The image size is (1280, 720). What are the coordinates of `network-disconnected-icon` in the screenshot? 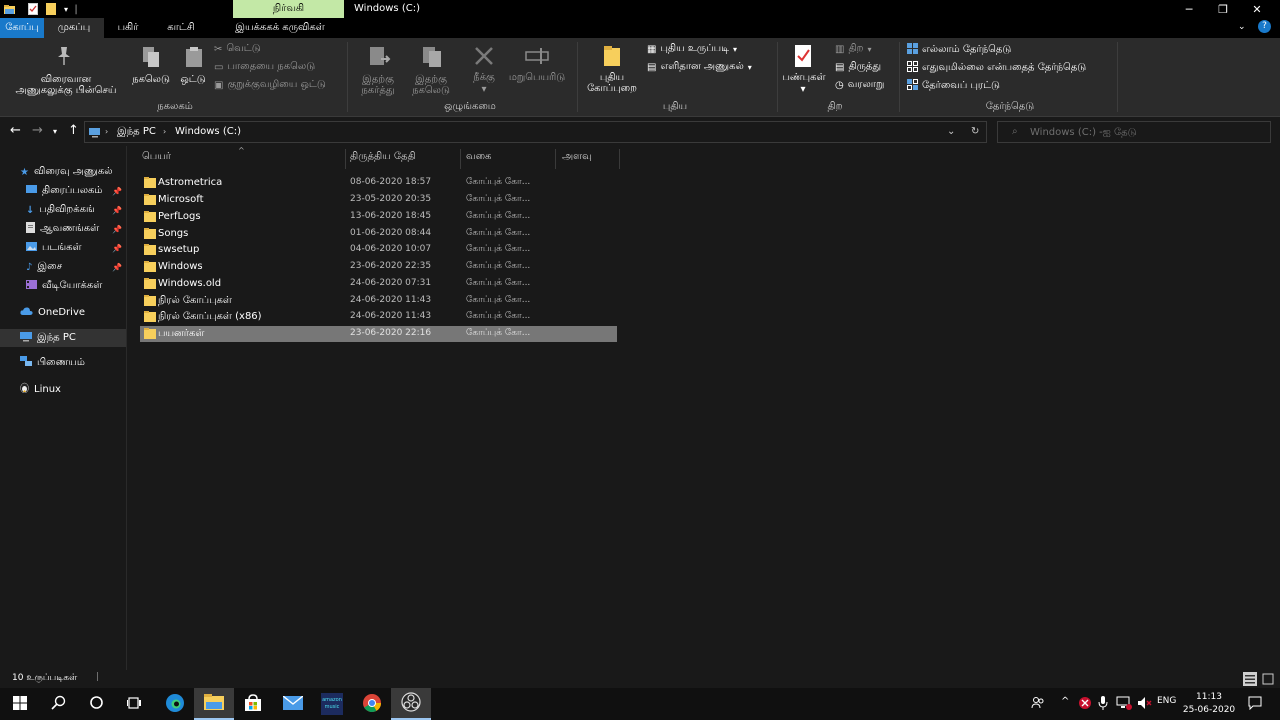 It's located at (1124, 704).